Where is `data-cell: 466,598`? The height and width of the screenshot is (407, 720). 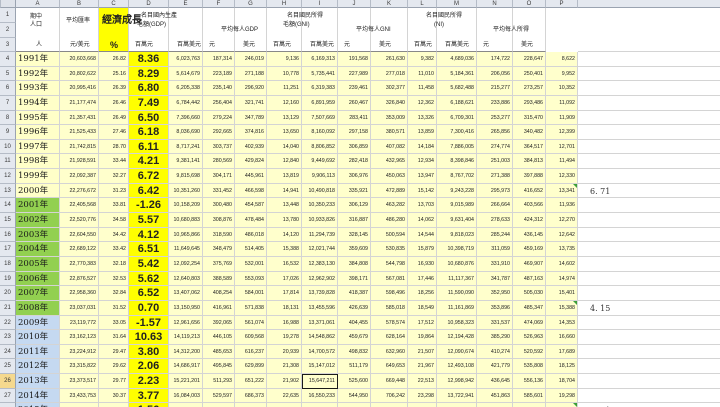 data-cell: 466,598 is located at coordinates (251, 191).